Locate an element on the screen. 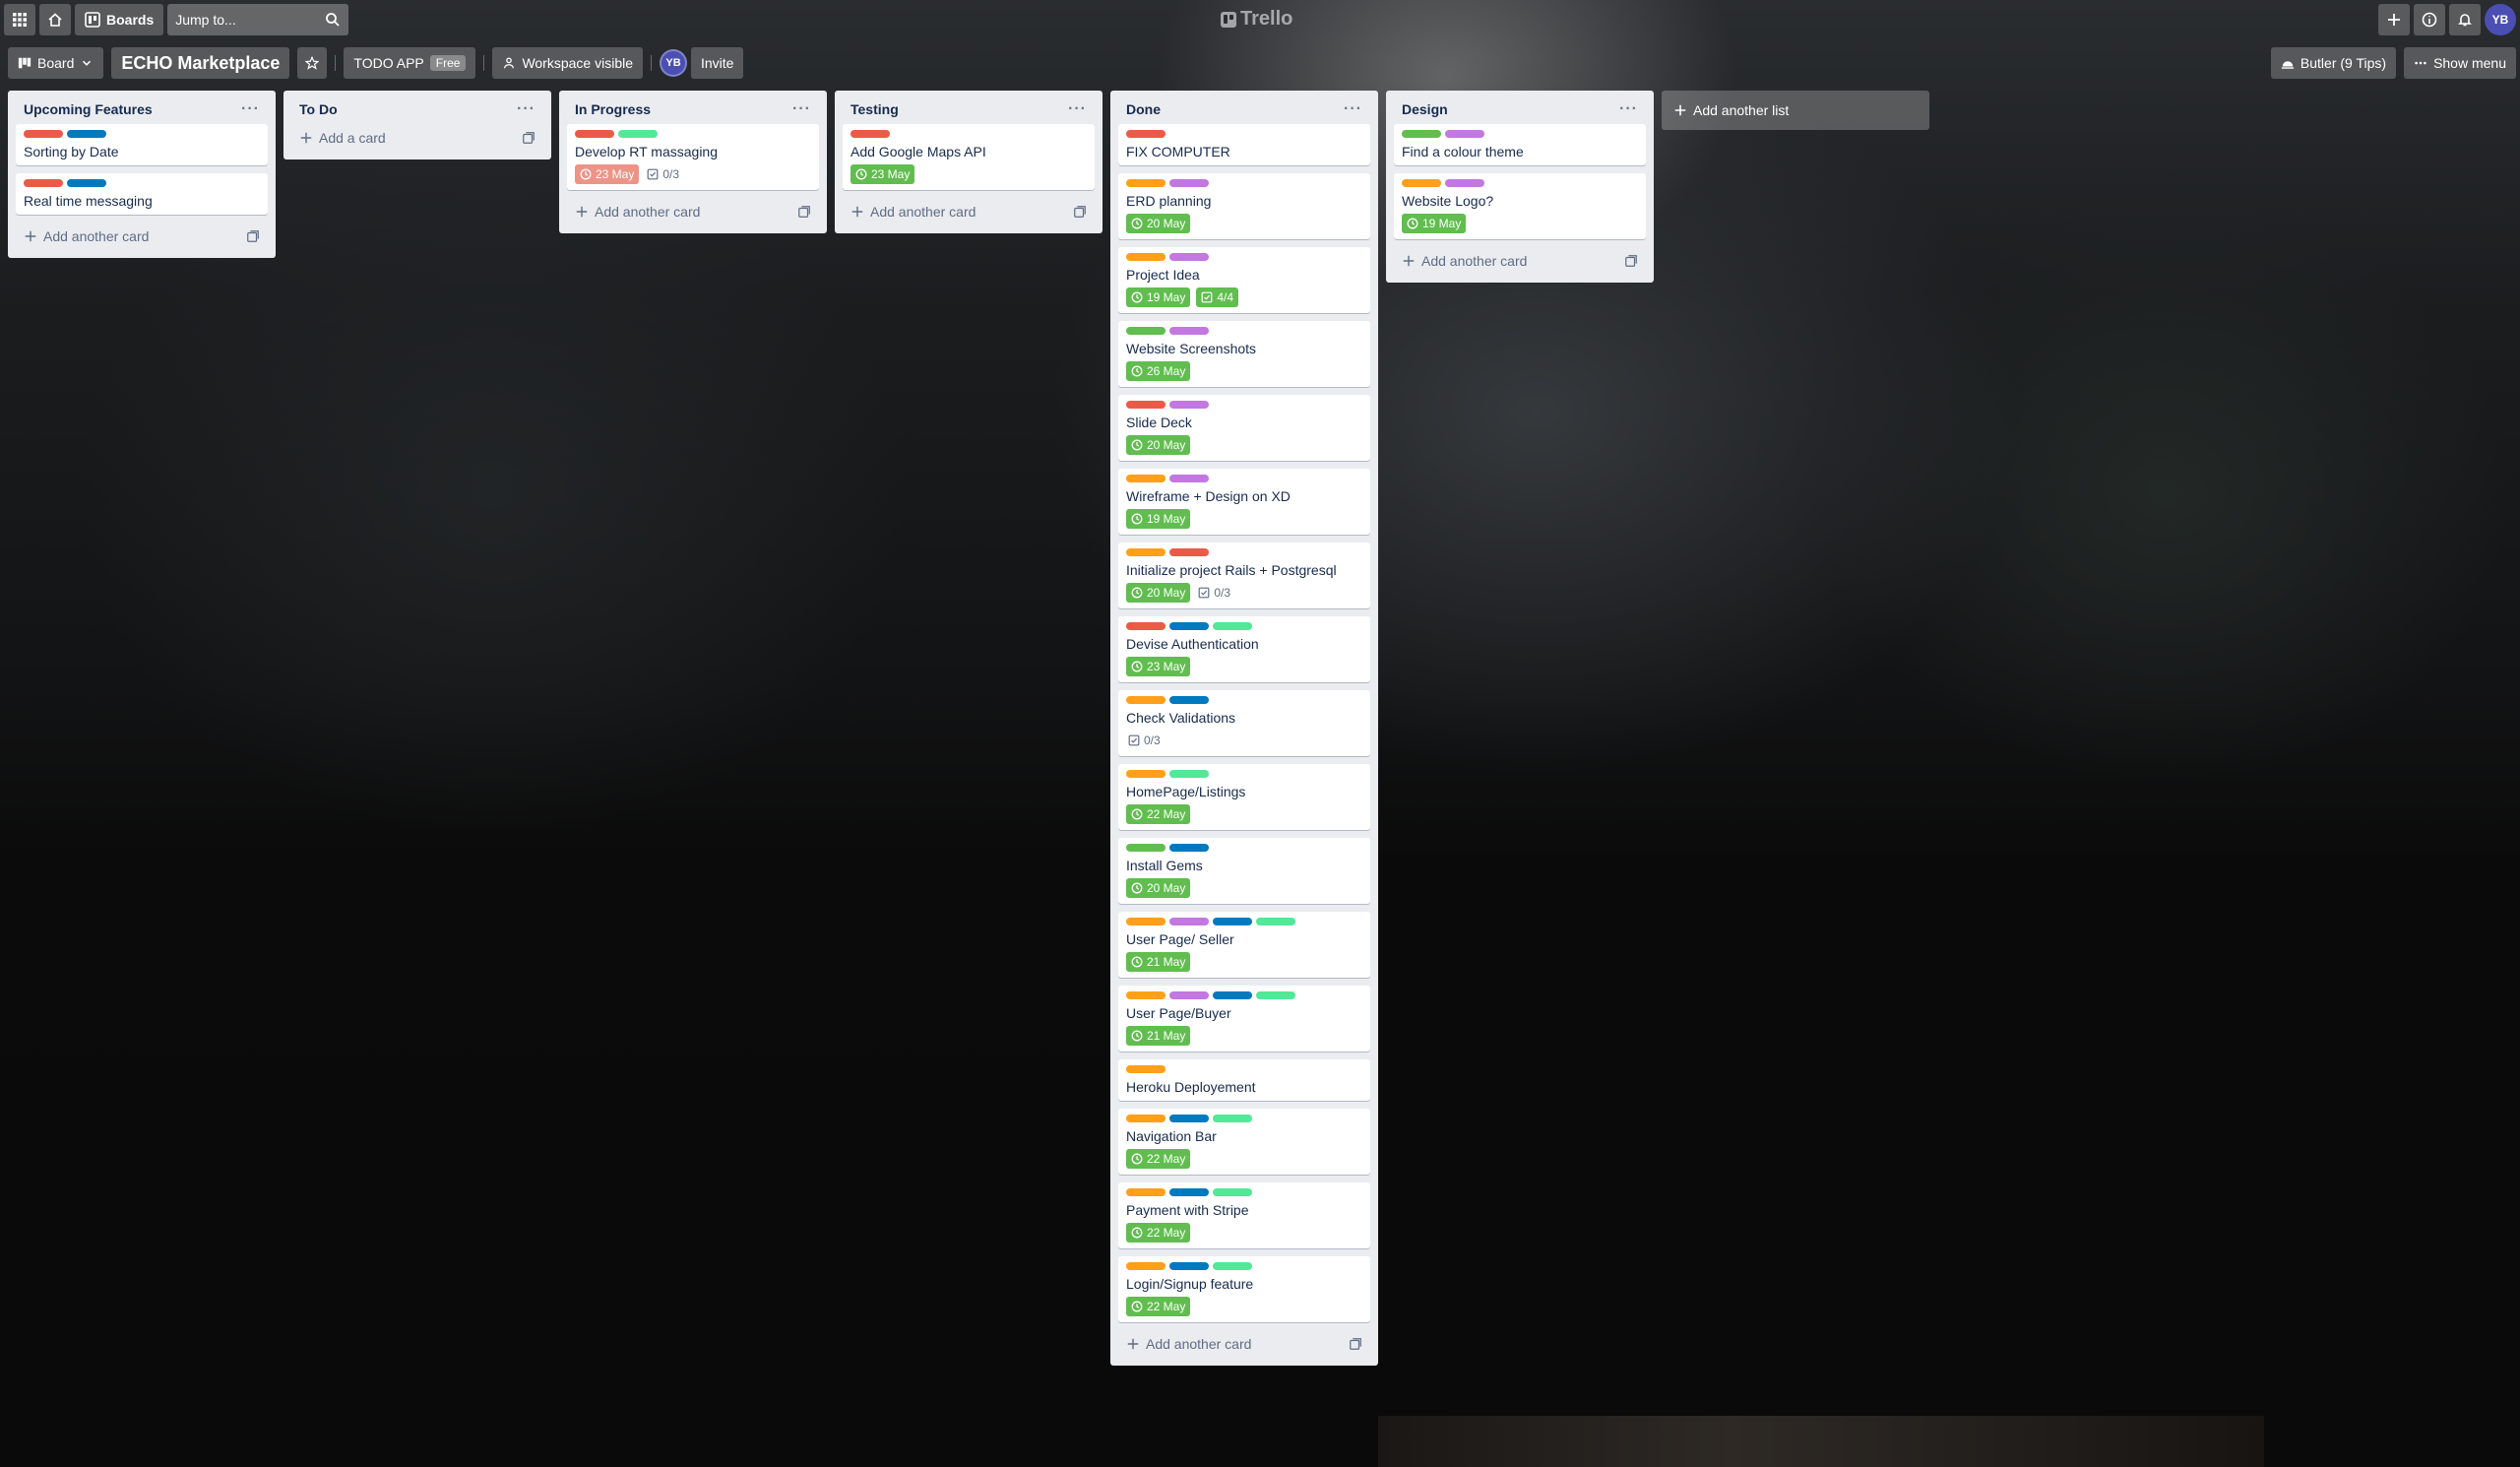  list-header: Upcoming Features ··· is located at coordinates (142, 107).